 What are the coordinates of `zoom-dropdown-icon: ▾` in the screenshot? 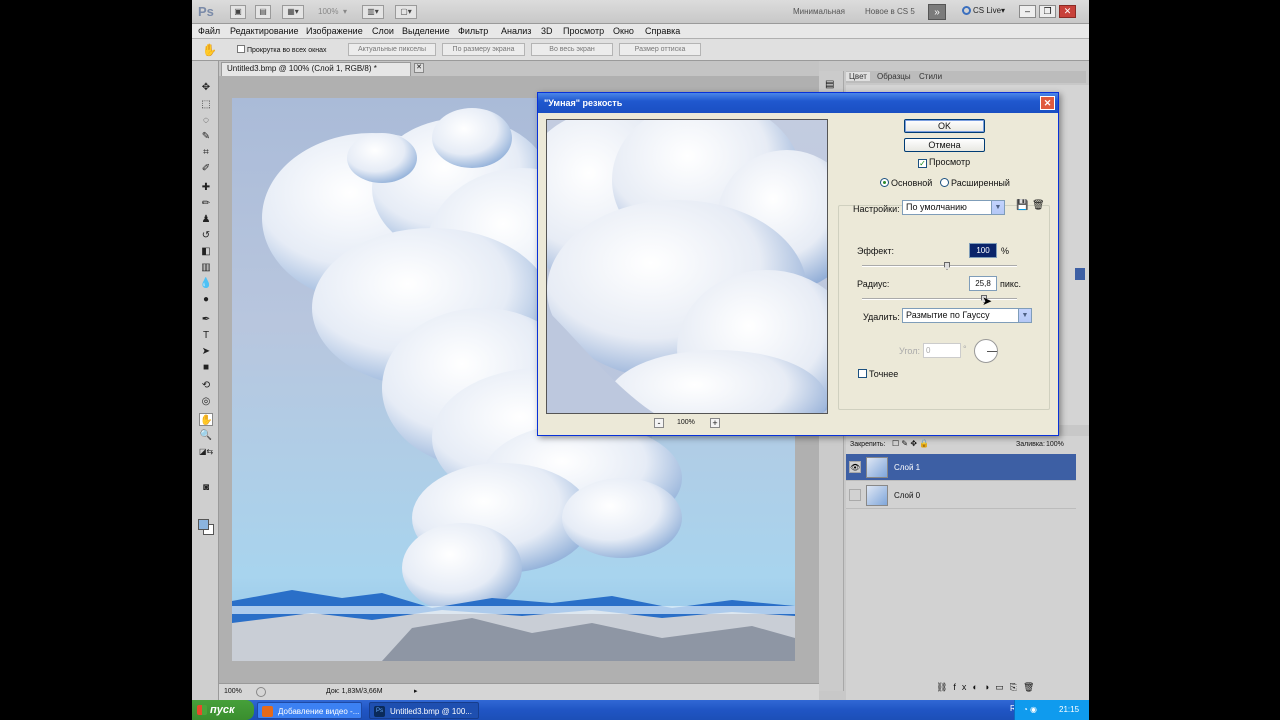 It's located at (345, 11).